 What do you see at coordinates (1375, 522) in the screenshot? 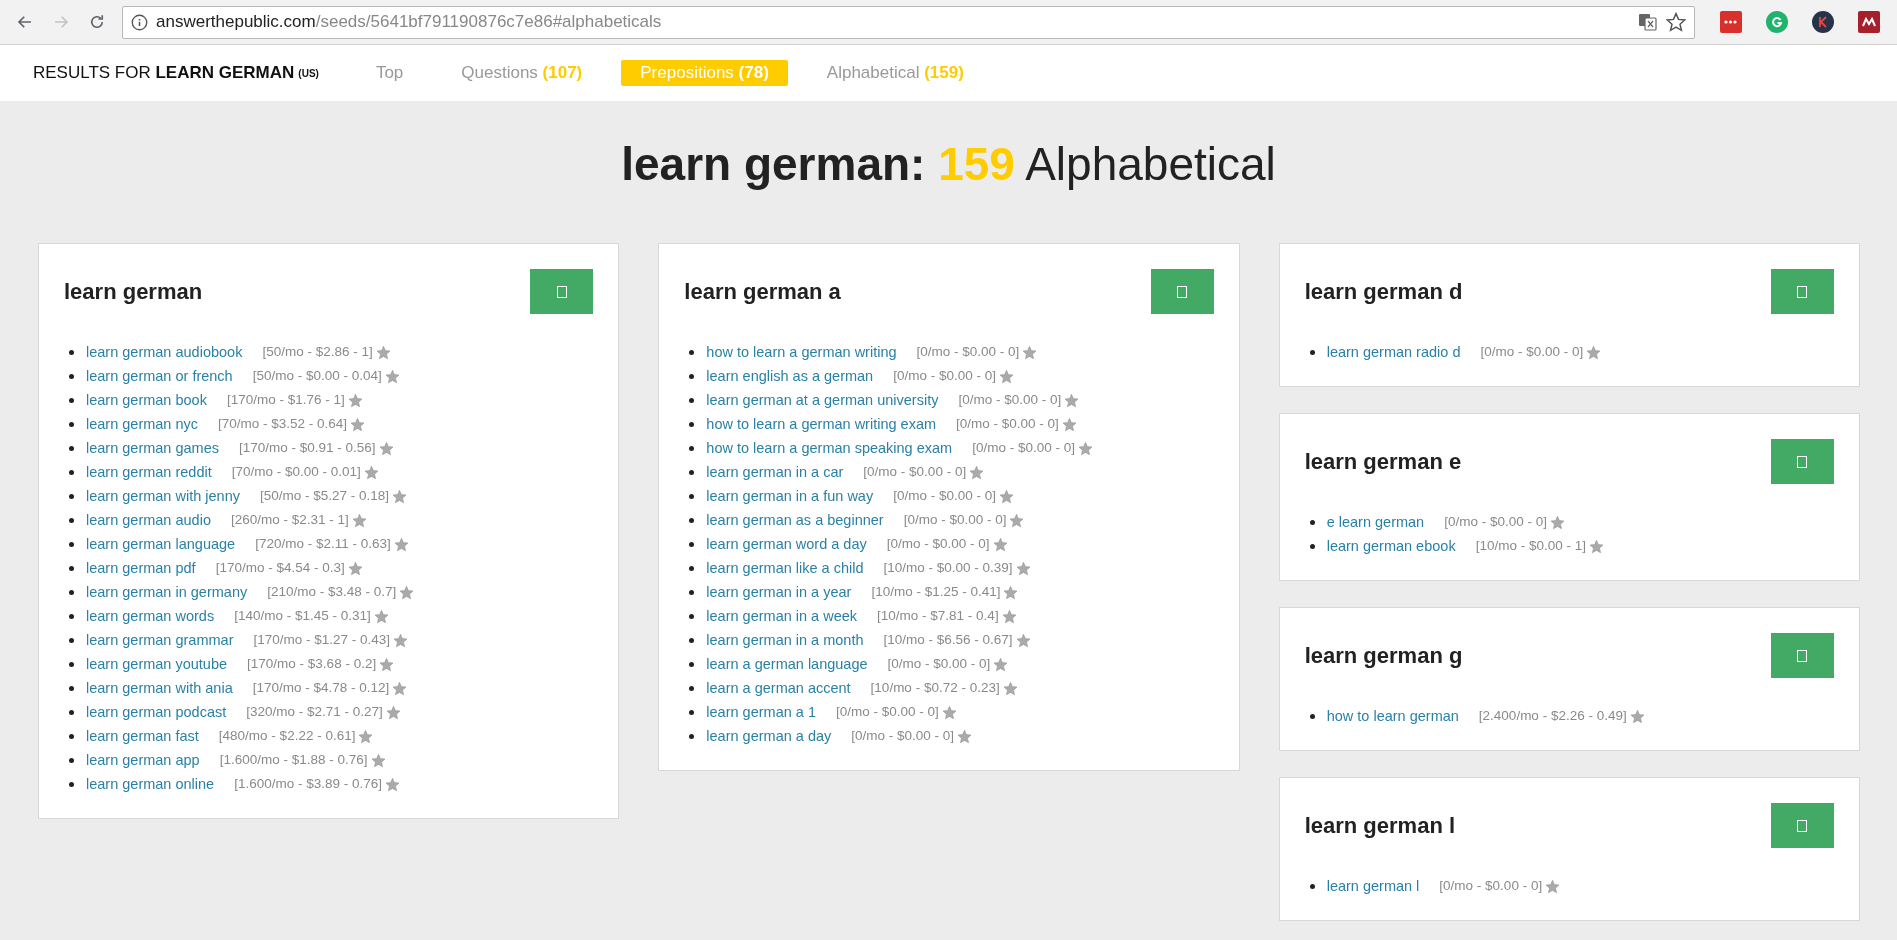
I see `keyword-link: e learn german` at bounding box center [1375, 522].